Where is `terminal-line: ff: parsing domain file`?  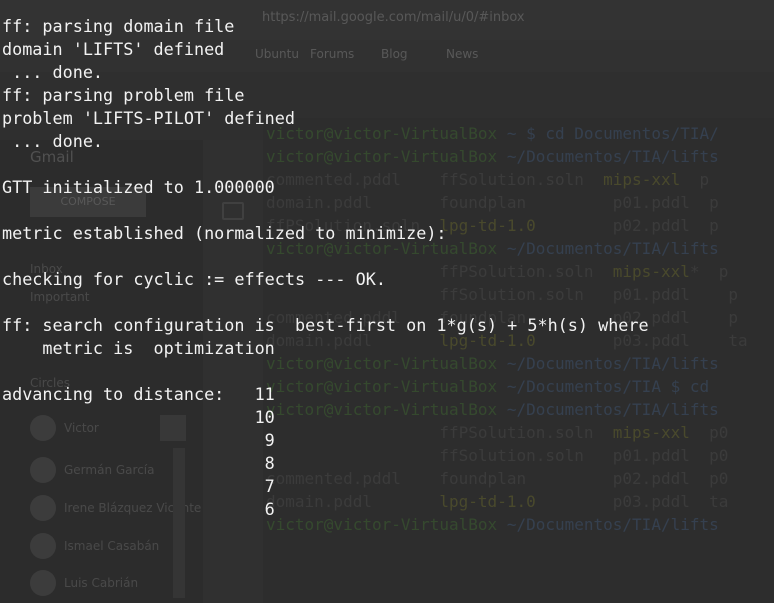
terminal-line: ff: parsing domain file is located at coordinates (118, 26).